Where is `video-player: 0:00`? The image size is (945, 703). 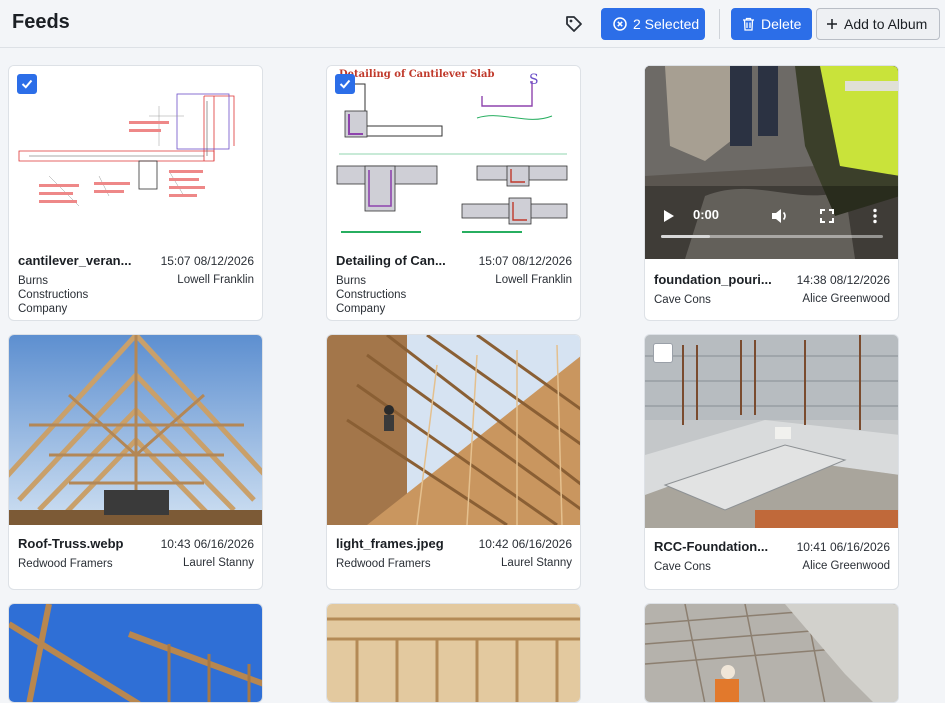 video-player: 0:00 is located at coordinates (771, 162).